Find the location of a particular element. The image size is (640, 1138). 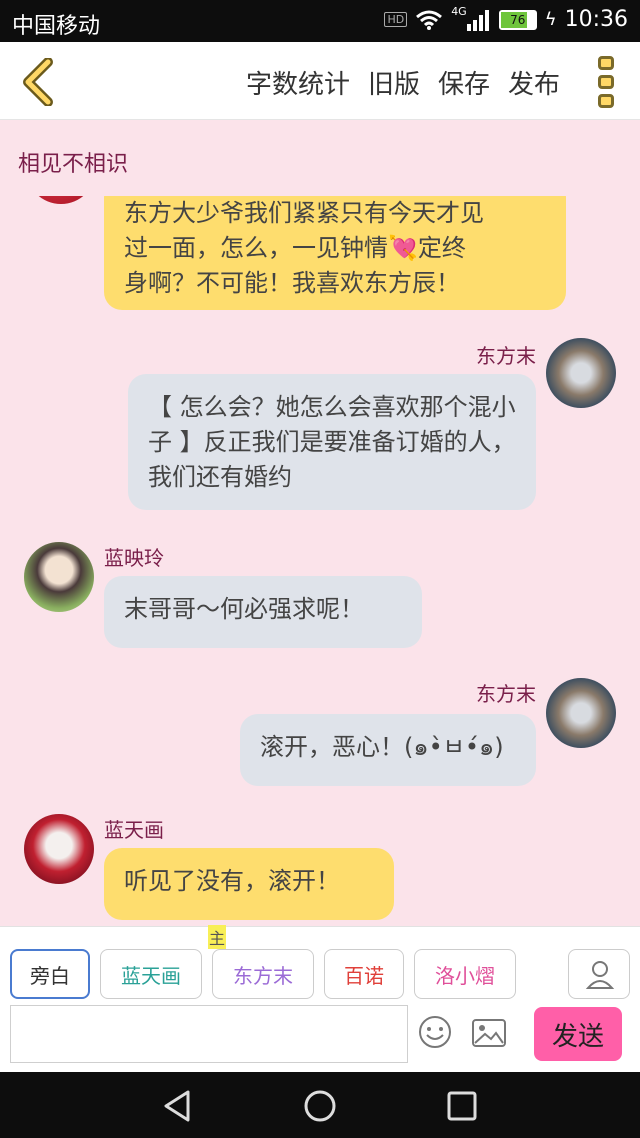

status-bar: 中国移动 HD 4G 76 ϟ 10:36 is located at coordinates (320, 21).